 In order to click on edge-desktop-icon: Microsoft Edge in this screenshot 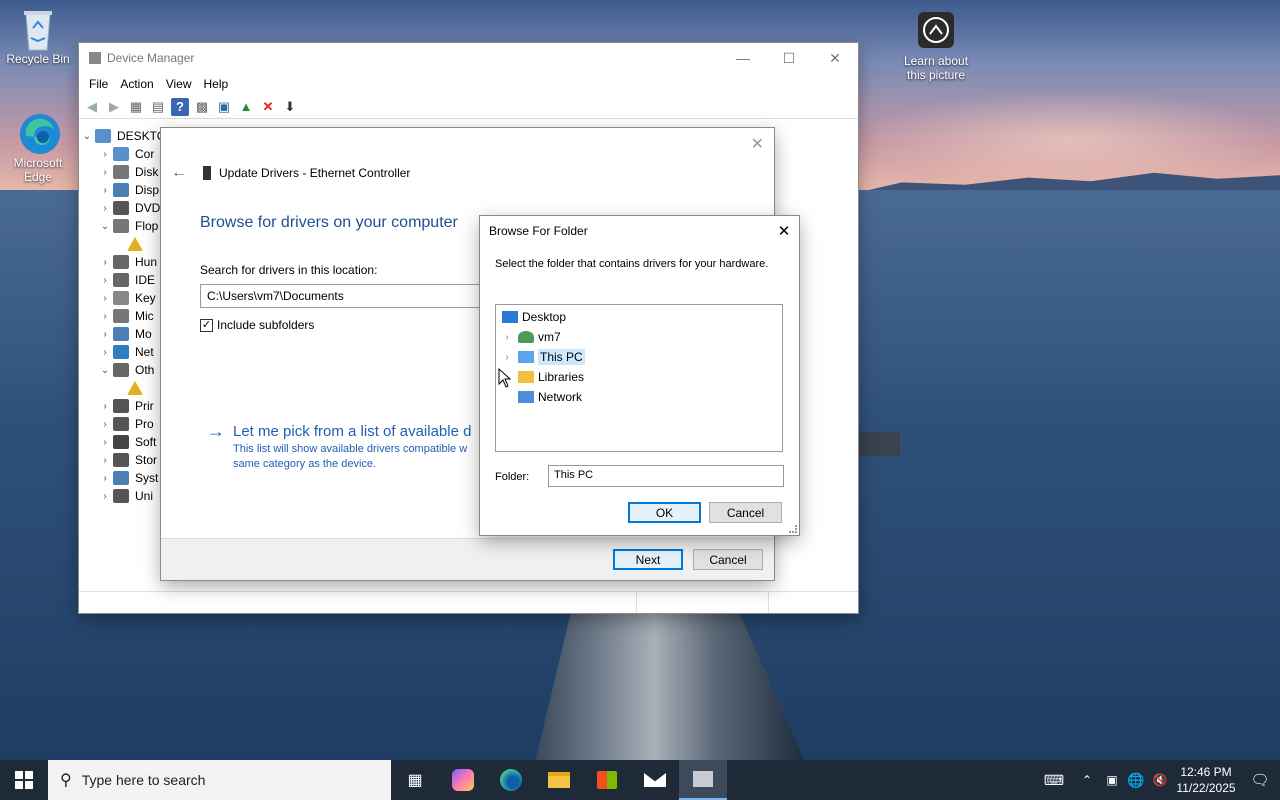, I will do `click(38, 148)`.